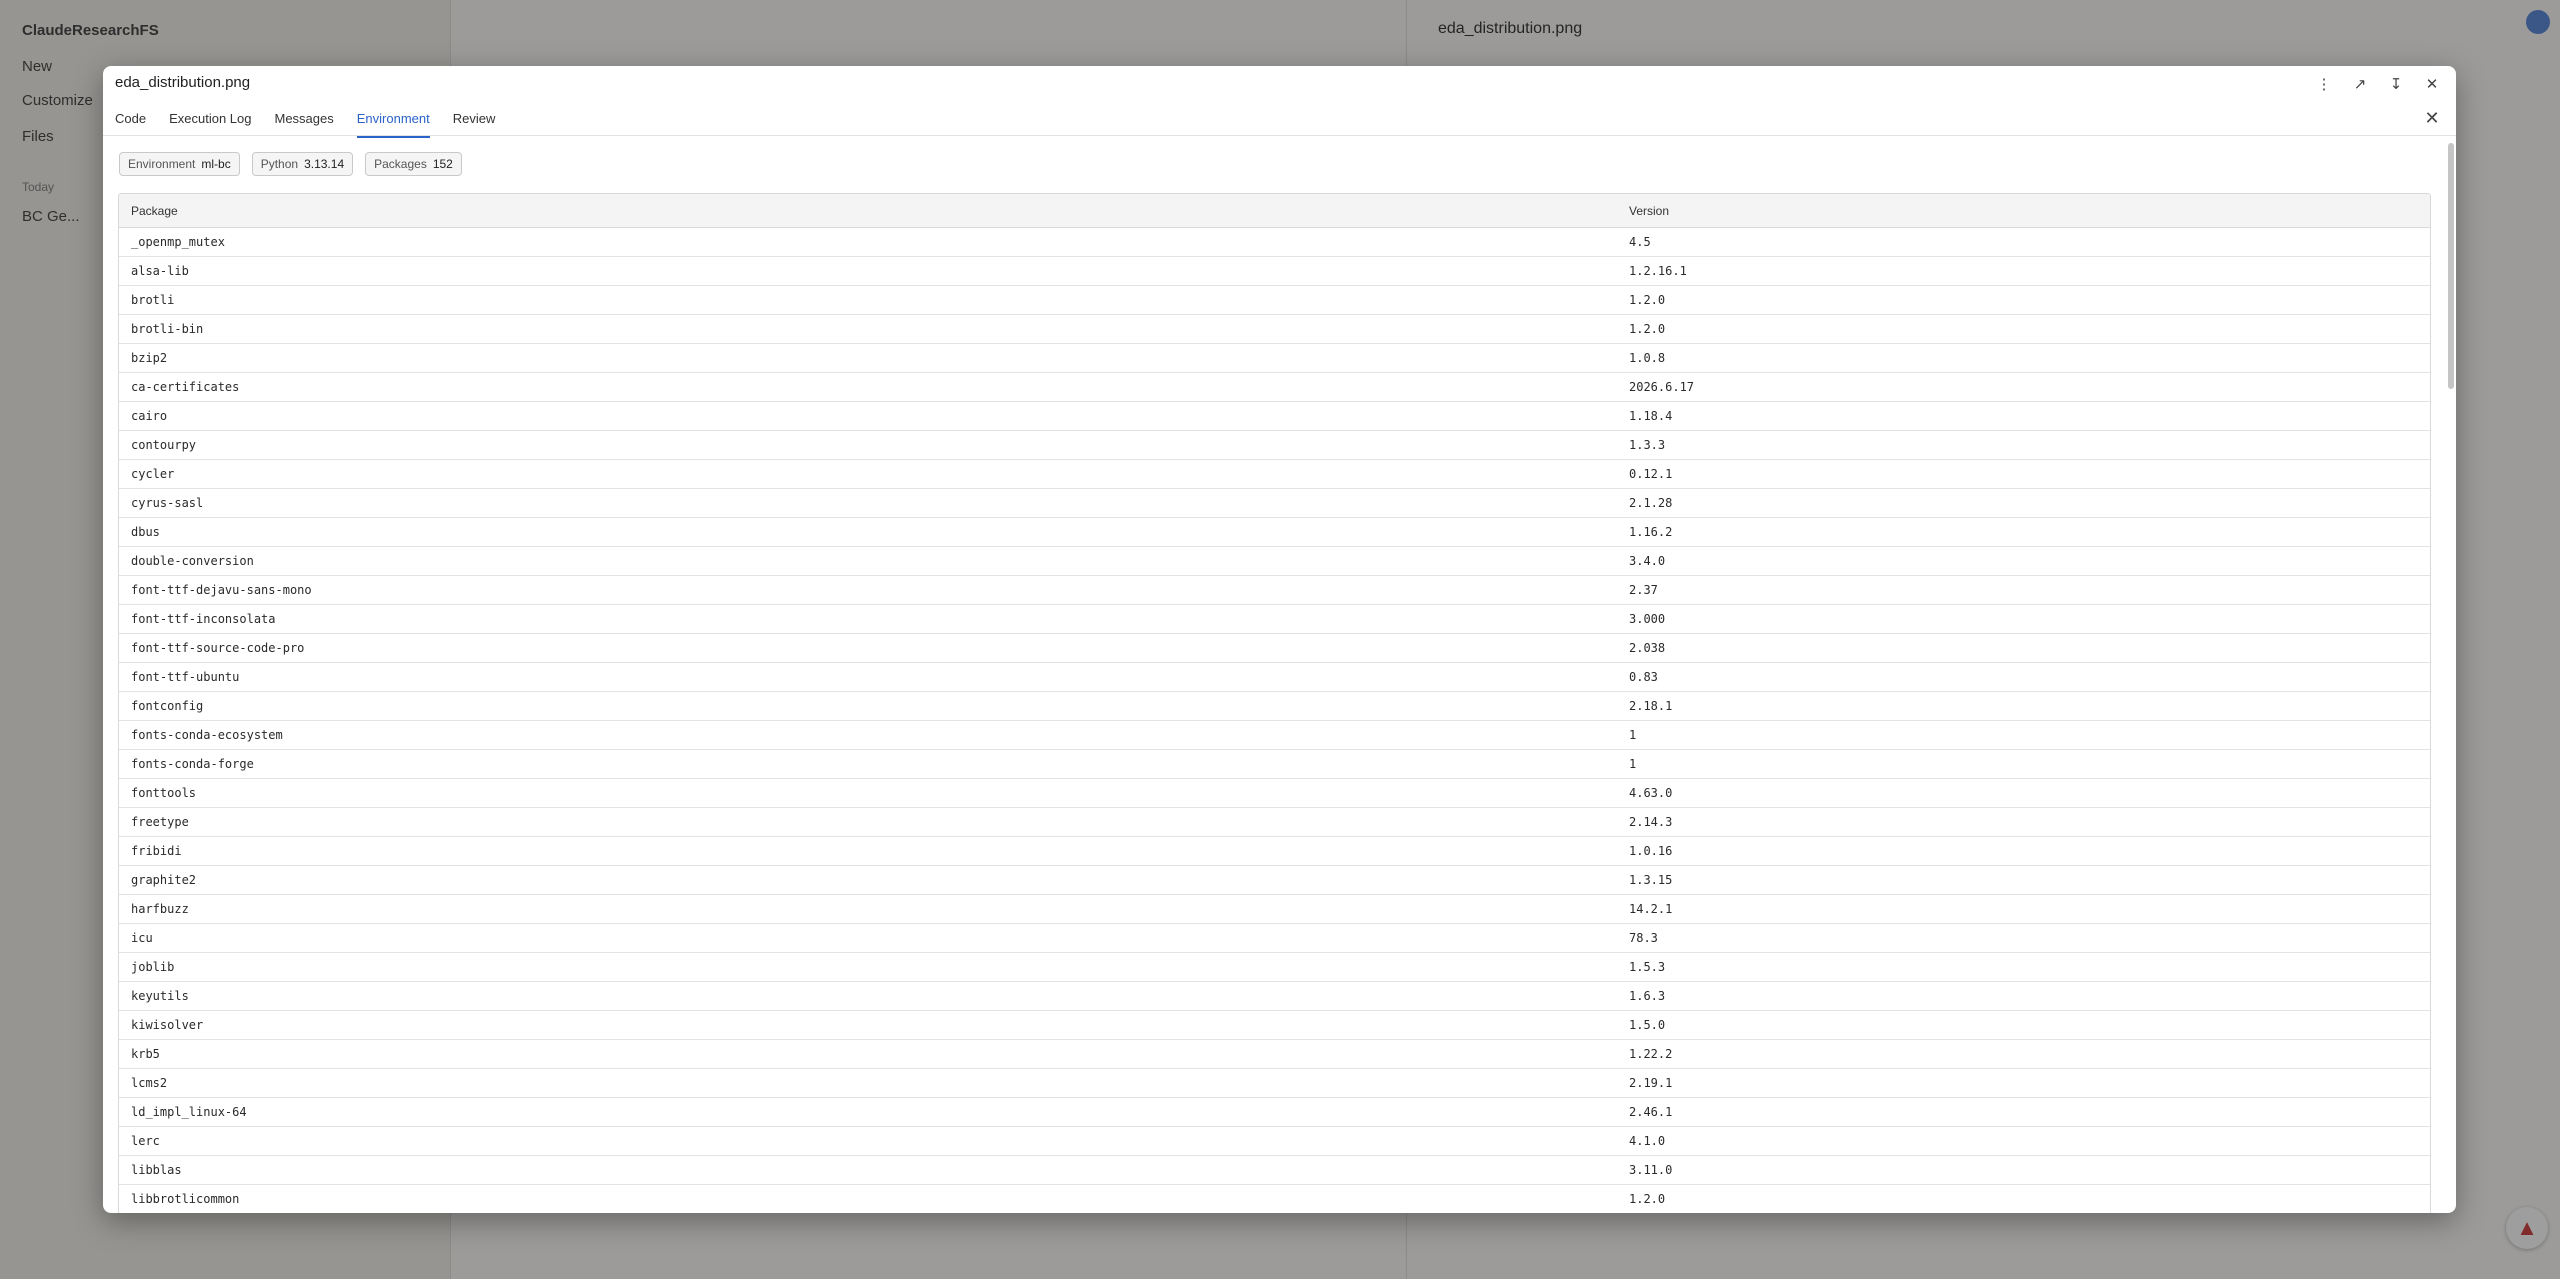 This screenshot has width=2560, height=1279. I want to click on version-cell: 3.4.0, so click(2023, 561).